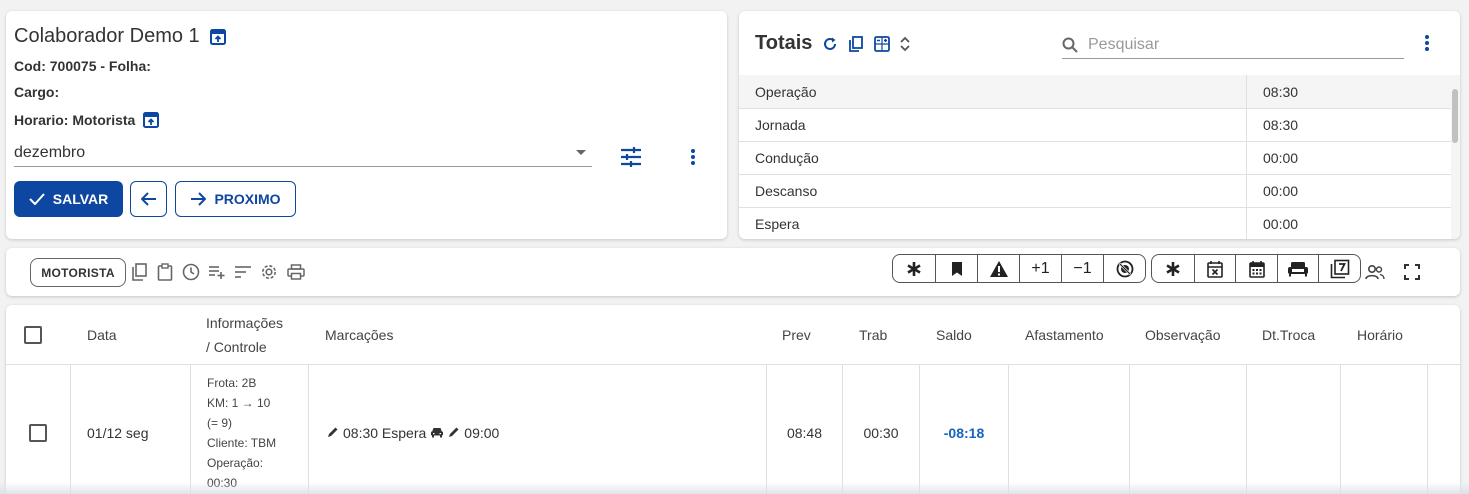  Describe the element at coordinates (1182, 335) in the screenshot. I see `header-observacao: Observação` at that location.